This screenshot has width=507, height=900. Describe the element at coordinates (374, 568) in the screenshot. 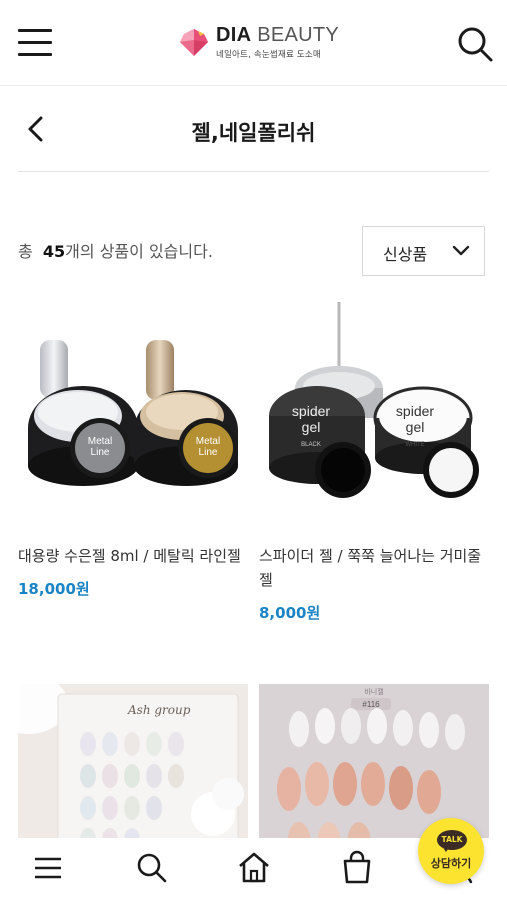

I see `product-name: 스파이더 젤 / 쭉쭉 늘어나는 거미줄젤` at that location.